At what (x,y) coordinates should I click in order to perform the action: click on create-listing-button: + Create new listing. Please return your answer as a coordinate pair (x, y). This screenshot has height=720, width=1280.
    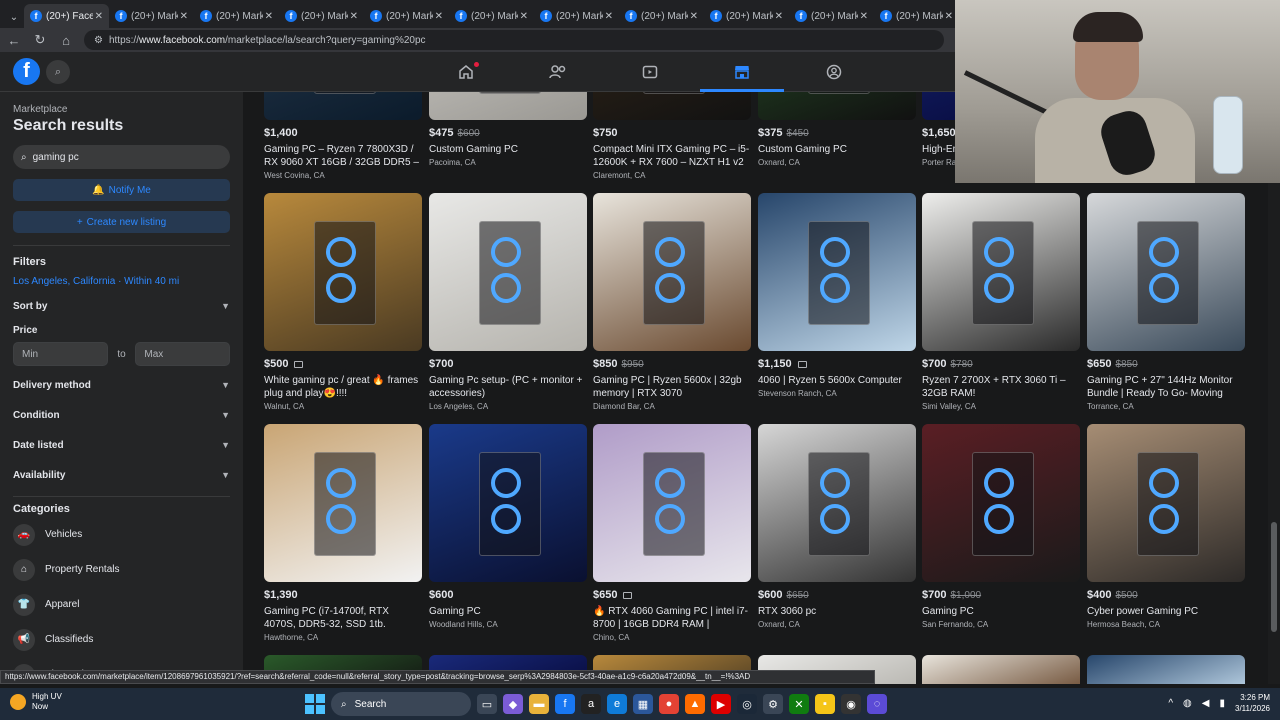
    Looking at the image, I should click on (121, 222).